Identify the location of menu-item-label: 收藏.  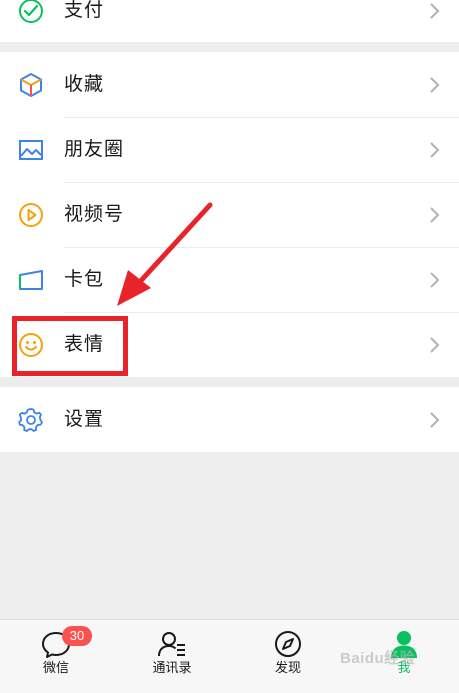
(84, 84).